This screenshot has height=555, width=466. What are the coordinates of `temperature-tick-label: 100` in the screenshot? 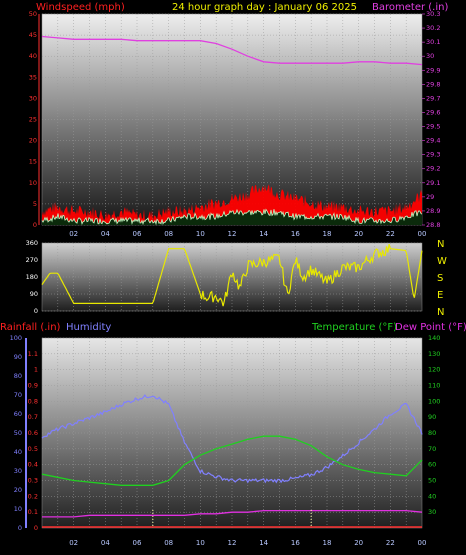 It's located at (434, 401).